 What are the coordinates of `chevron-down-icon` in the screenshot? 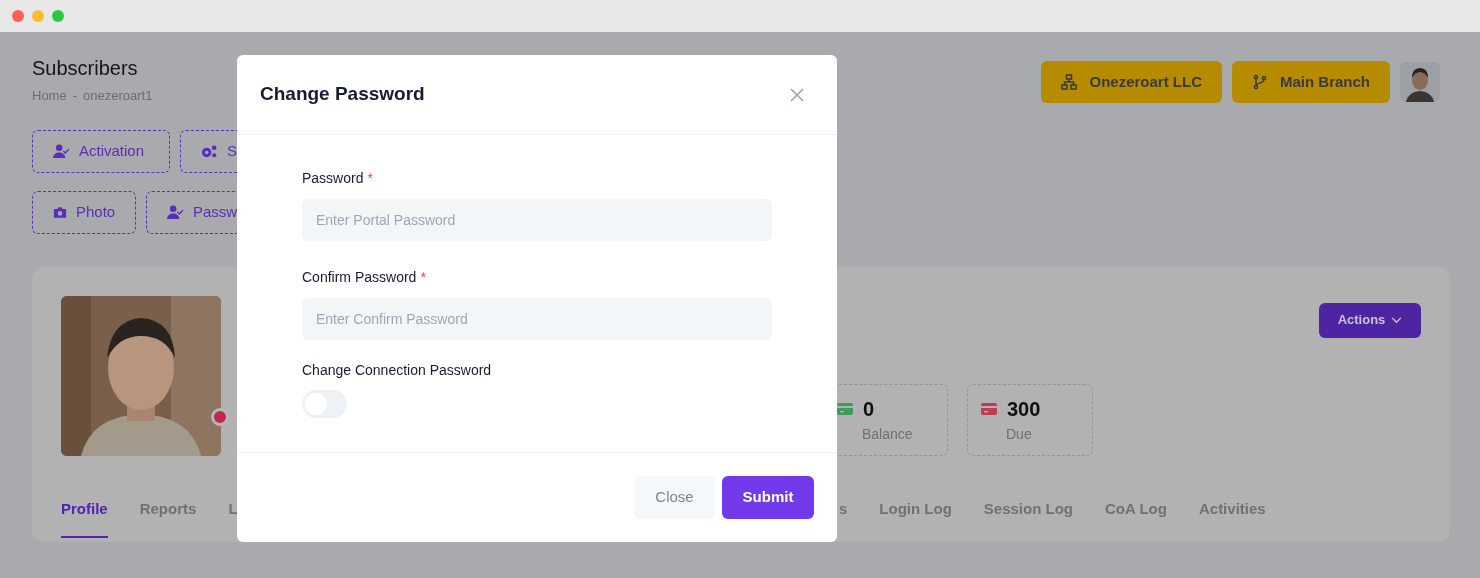 It's located at (1397, 320).